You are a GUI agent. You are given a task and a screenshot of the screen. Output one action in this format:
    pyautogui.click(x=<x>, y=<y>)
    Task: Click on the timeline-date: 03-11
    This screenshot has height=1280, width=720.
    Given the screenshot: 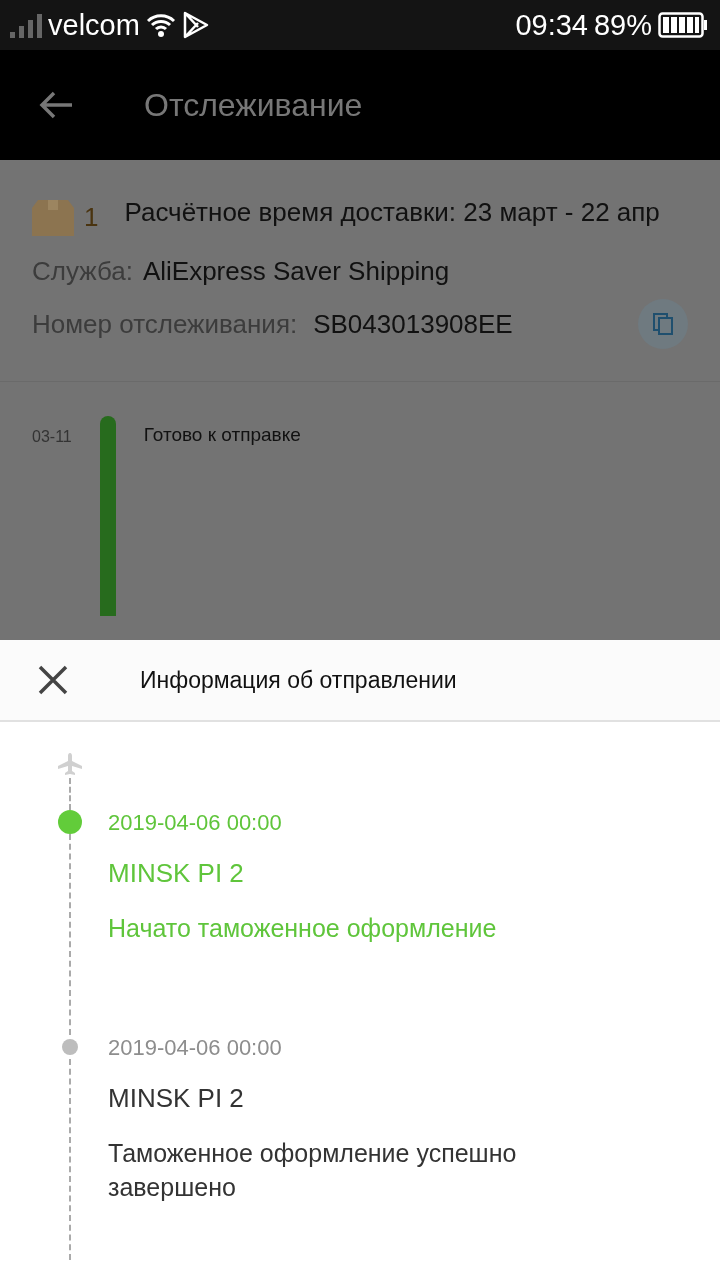 What is the action you would take?
    pyautogui.click(x=52, y=437)
    